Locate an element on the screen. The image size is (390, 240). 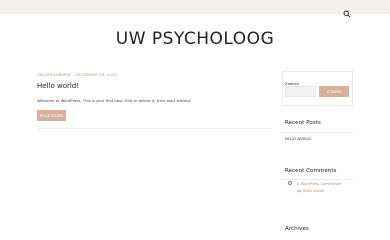
archives-title: Archives is located at coordinates (297, 229).